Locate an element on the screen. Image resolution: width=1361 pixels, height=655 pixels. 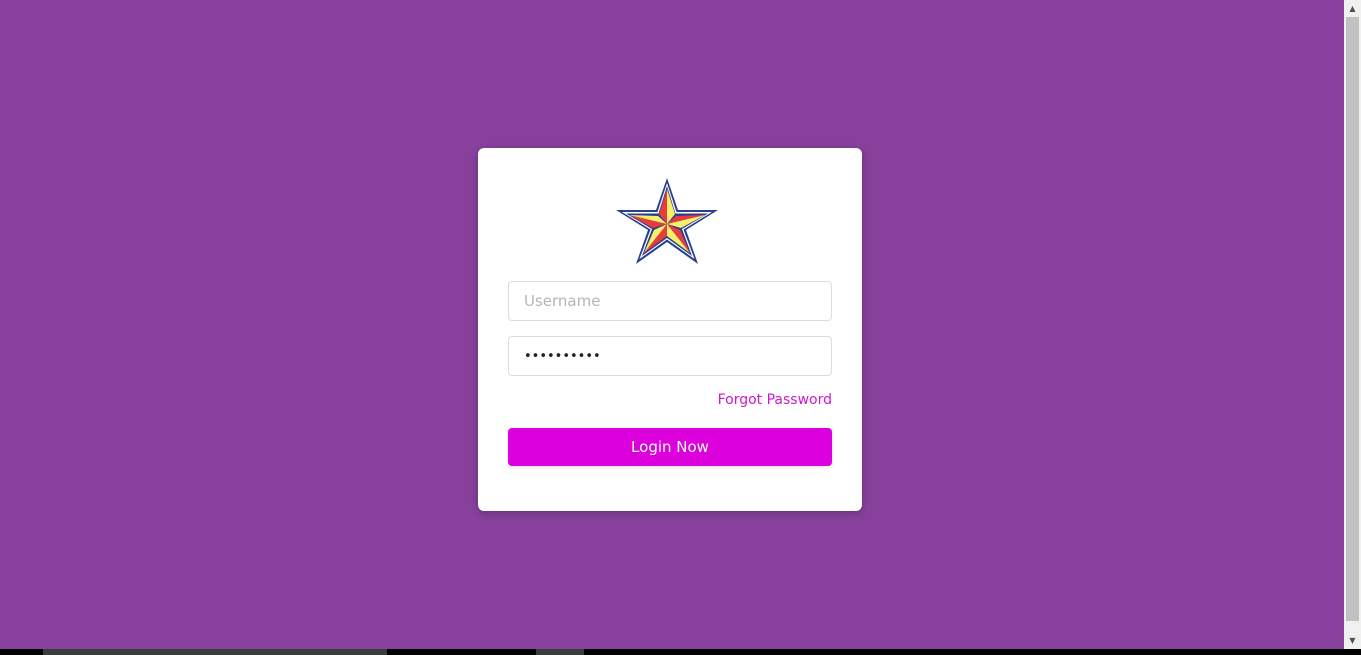
forgot-password-link: Forgot Password is located at coordinates (775, 400).